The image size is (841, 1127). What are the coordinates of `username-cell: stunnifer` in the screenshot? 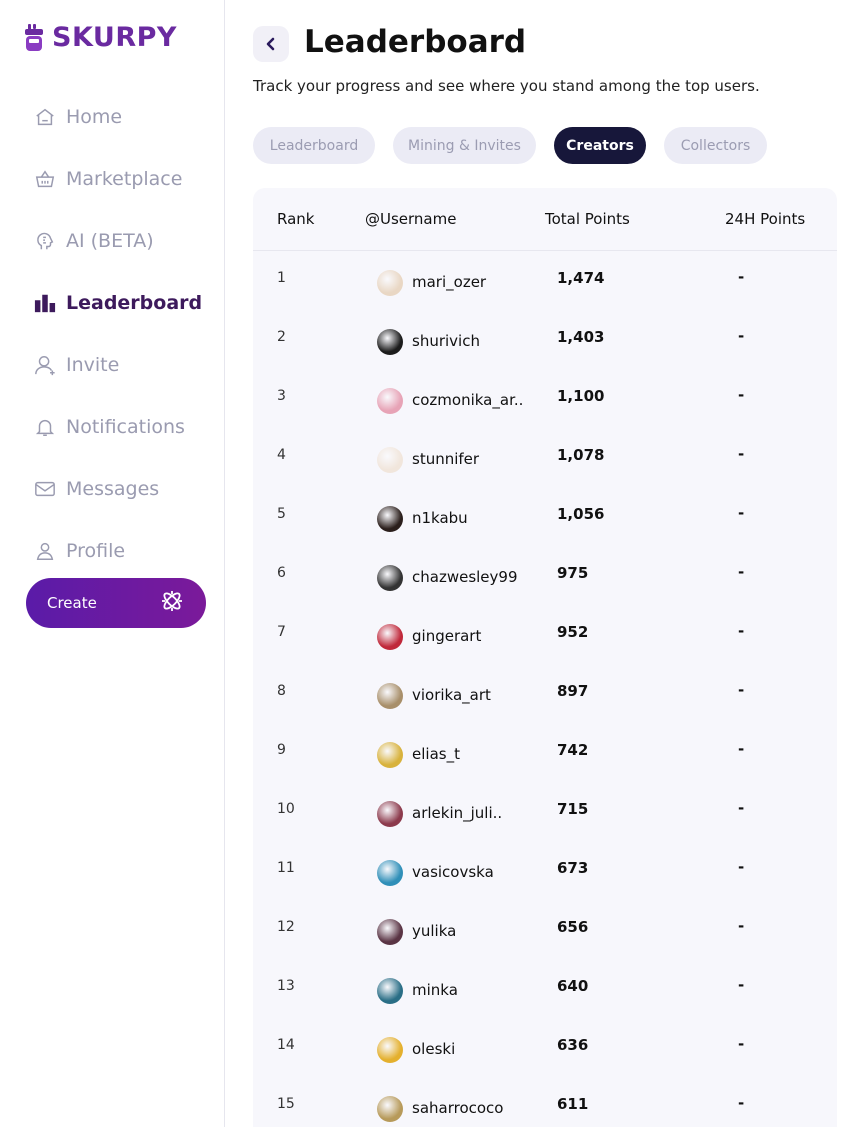 It's located at (445, 459).